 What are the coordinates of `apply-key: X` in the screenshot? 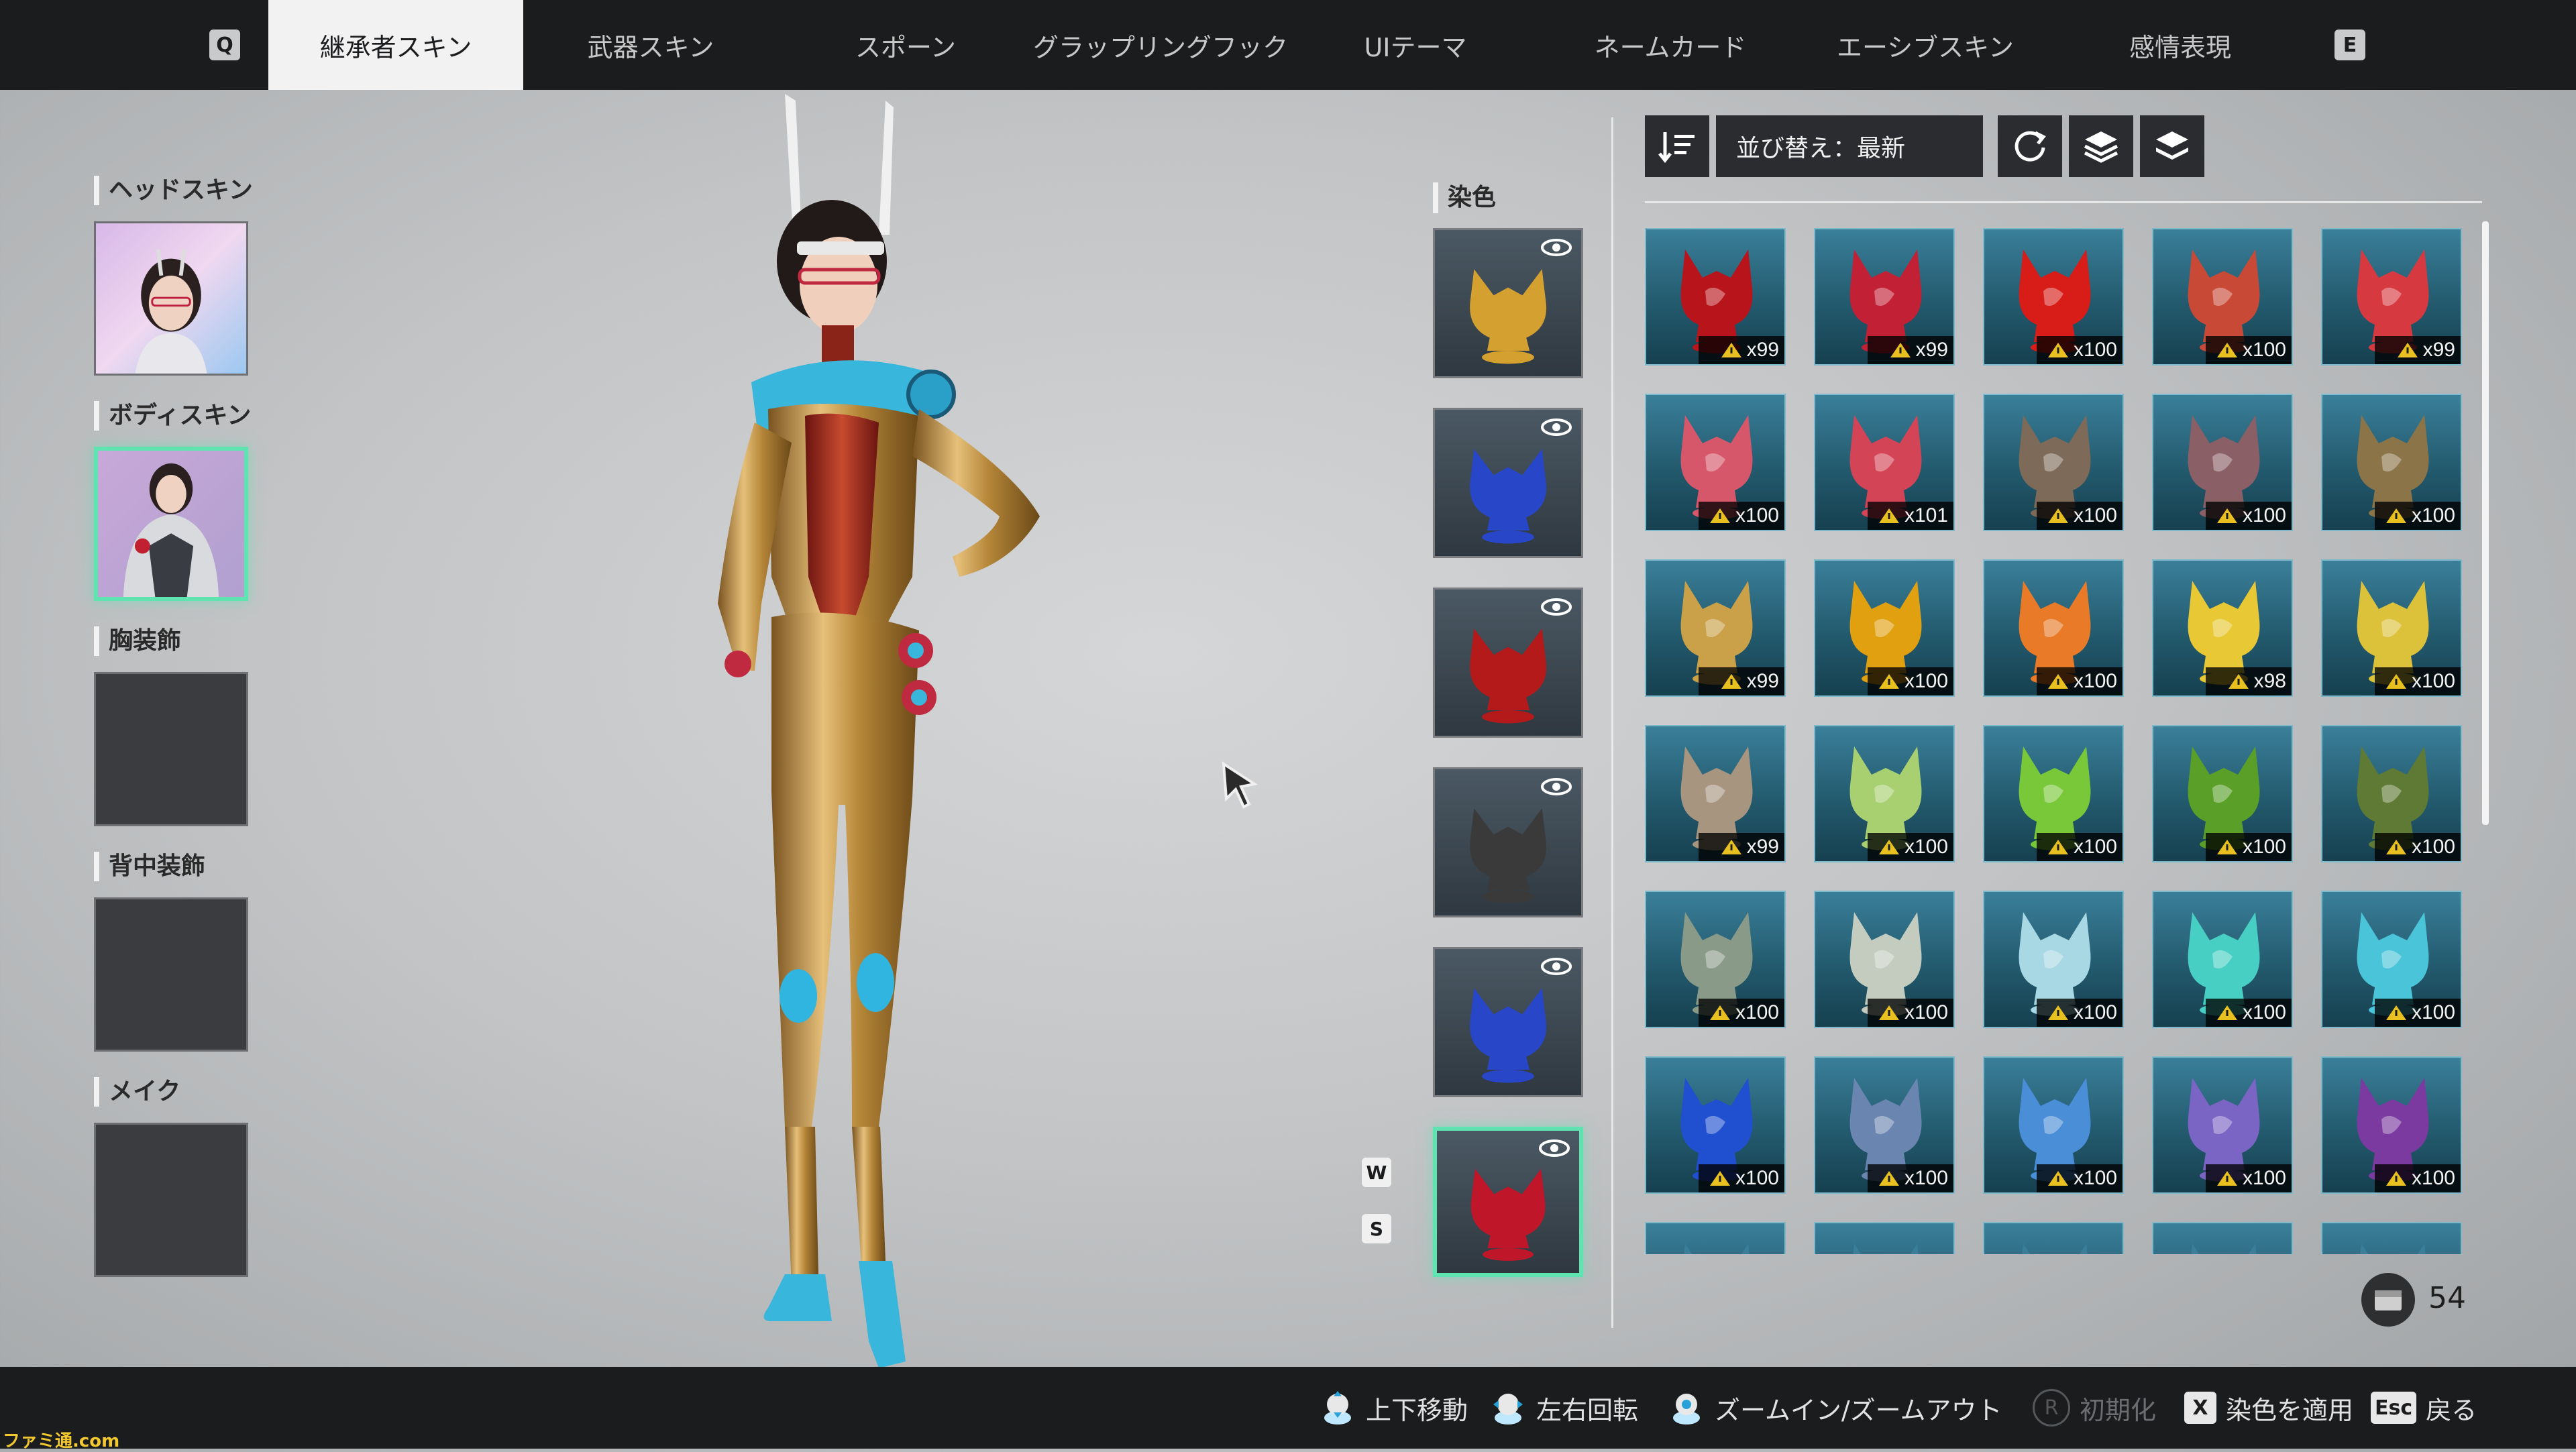 It's located at (2200, 1408).